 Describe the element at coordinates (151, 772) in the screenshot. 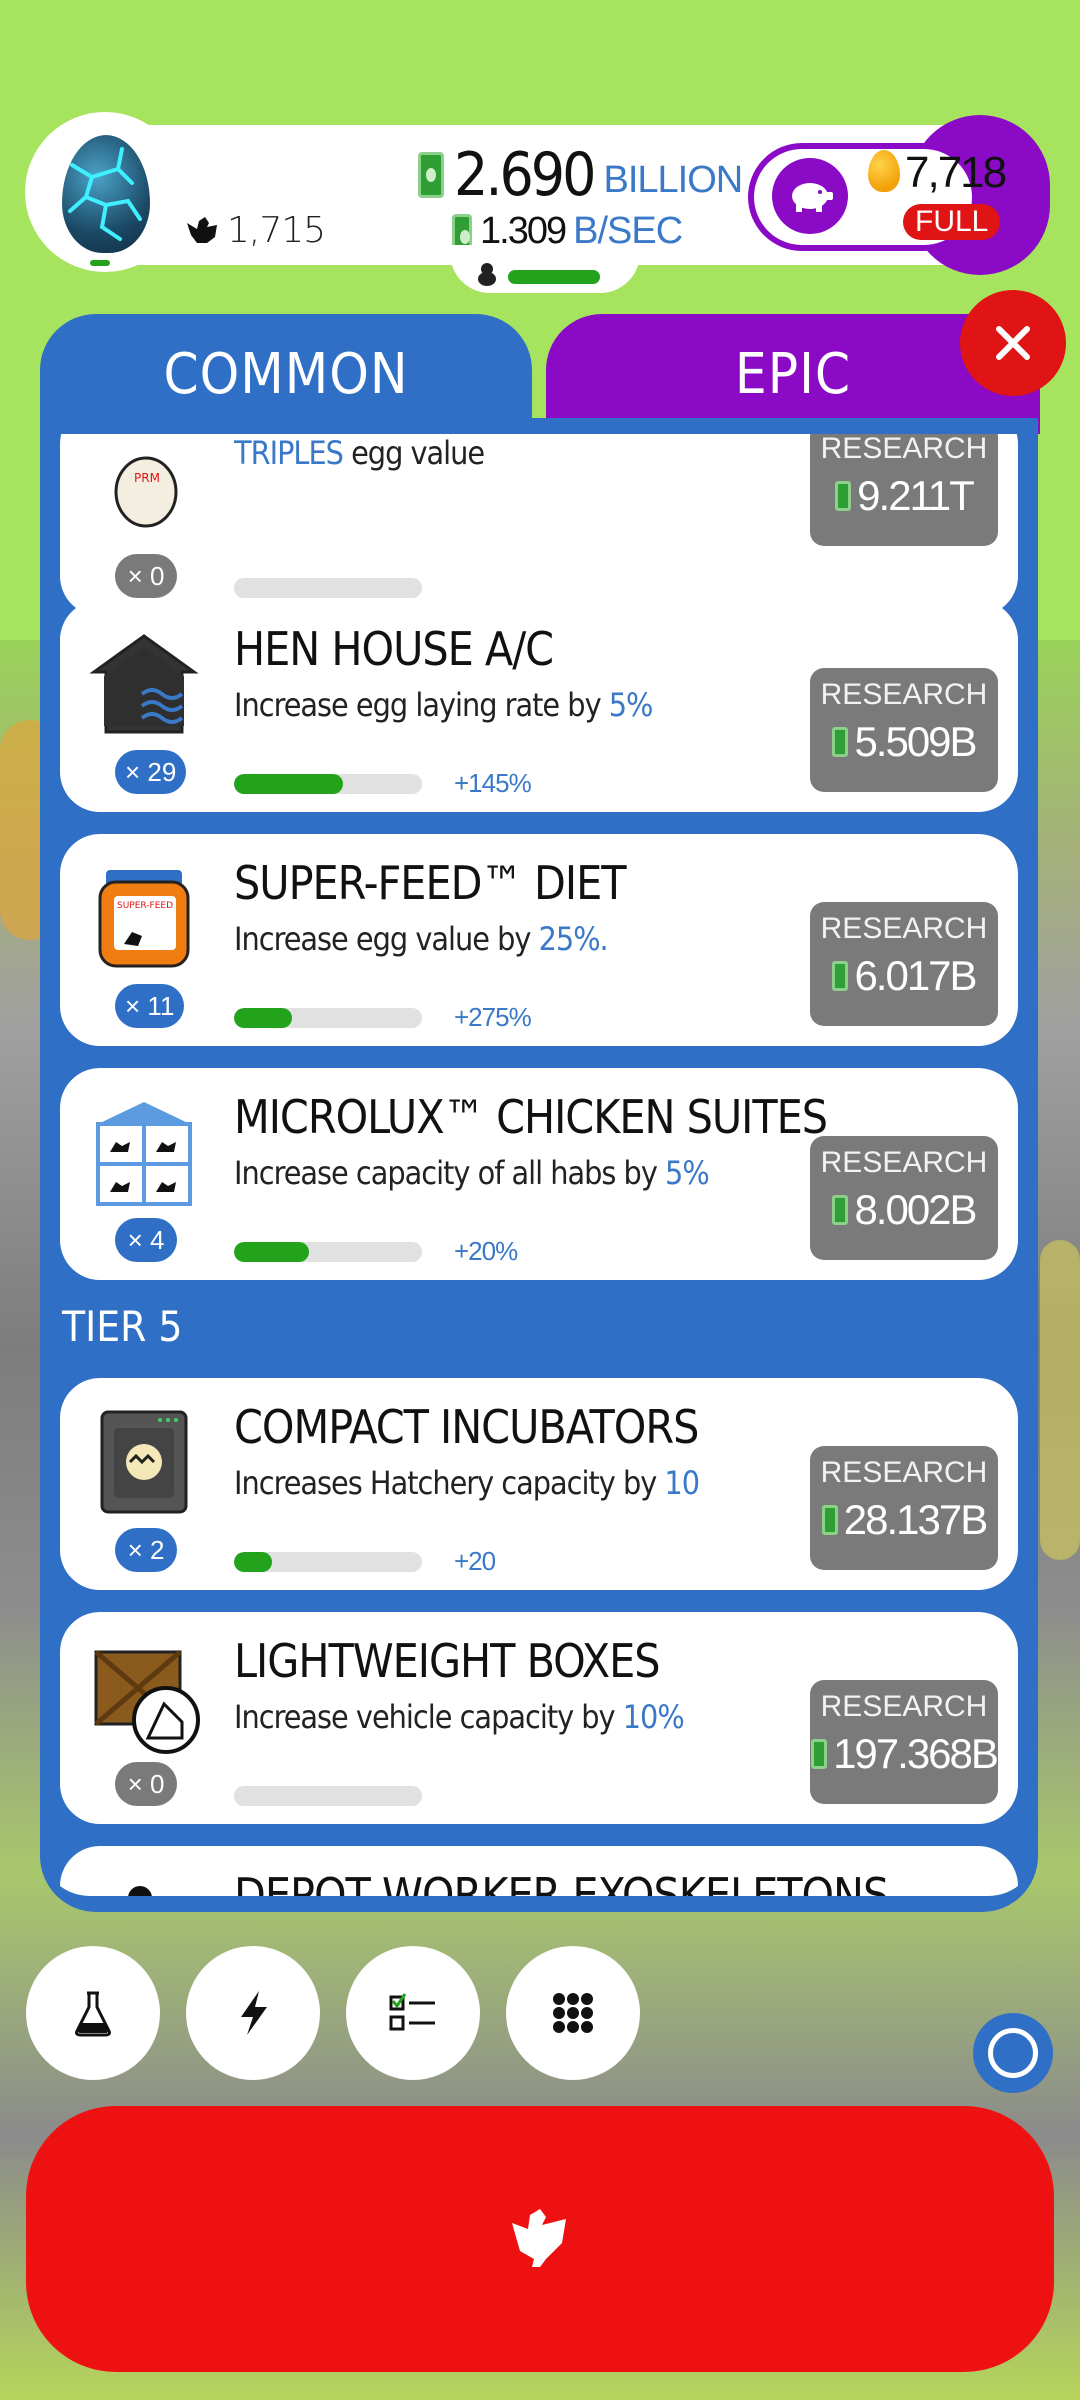

I see `research-level-badge: × 29` at that location.